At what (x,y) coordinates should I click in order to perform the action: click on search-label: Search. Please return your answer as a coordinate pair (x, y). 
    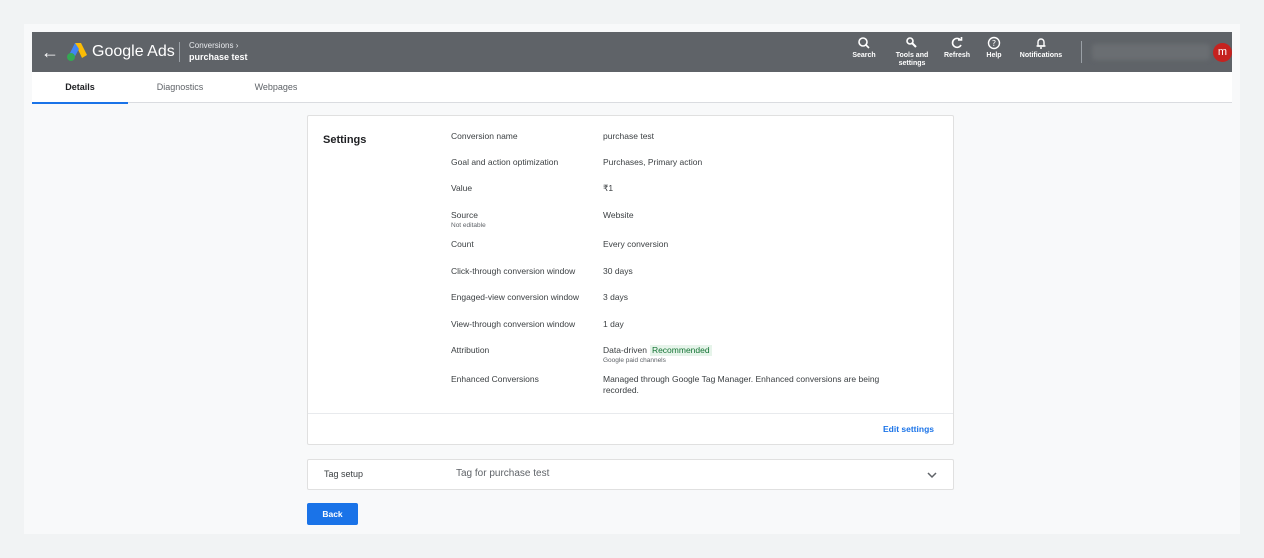
    Looking at the image, I should click on (864, 55).